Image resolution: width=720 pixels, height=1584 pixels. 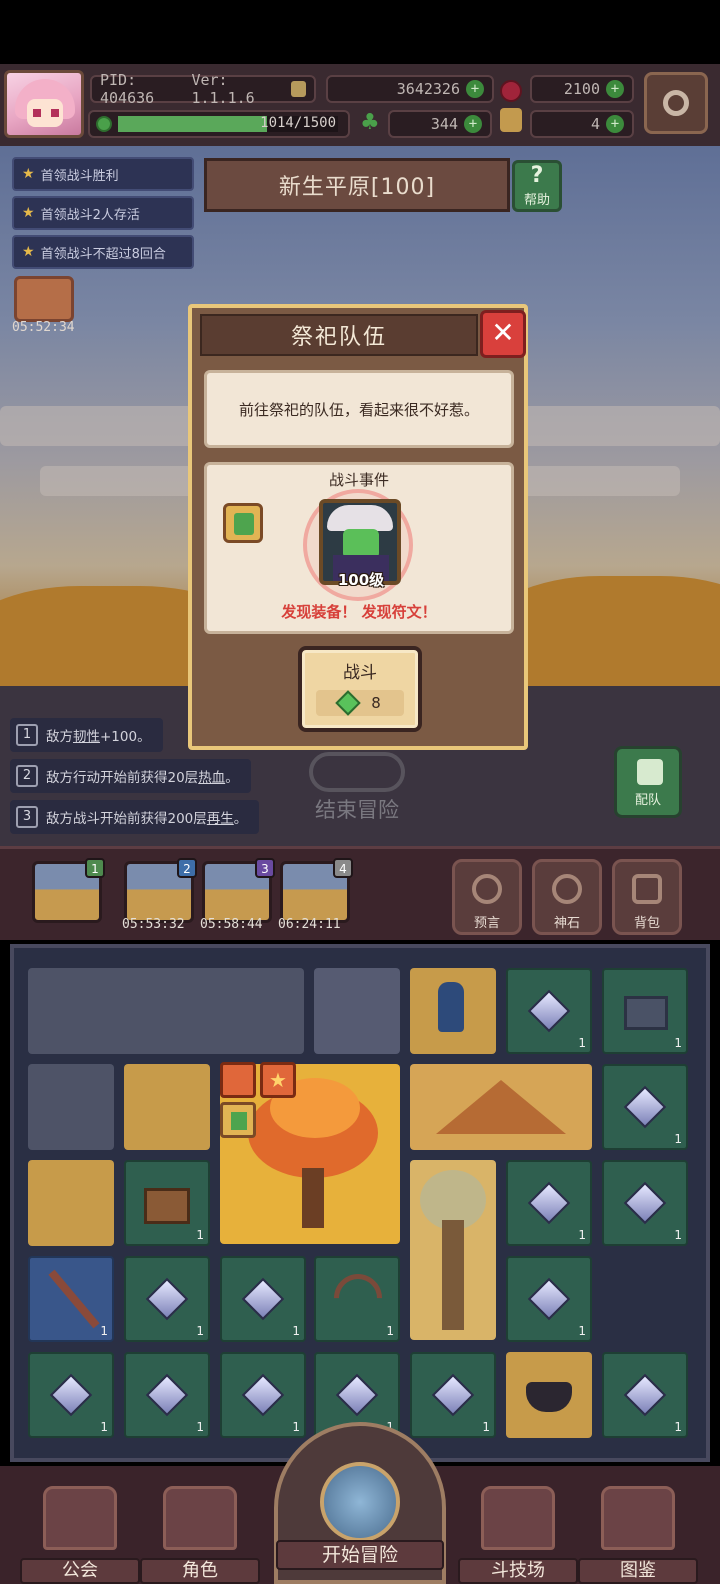 I want to click on add-key-icon: +, so click(x=615, y=124).